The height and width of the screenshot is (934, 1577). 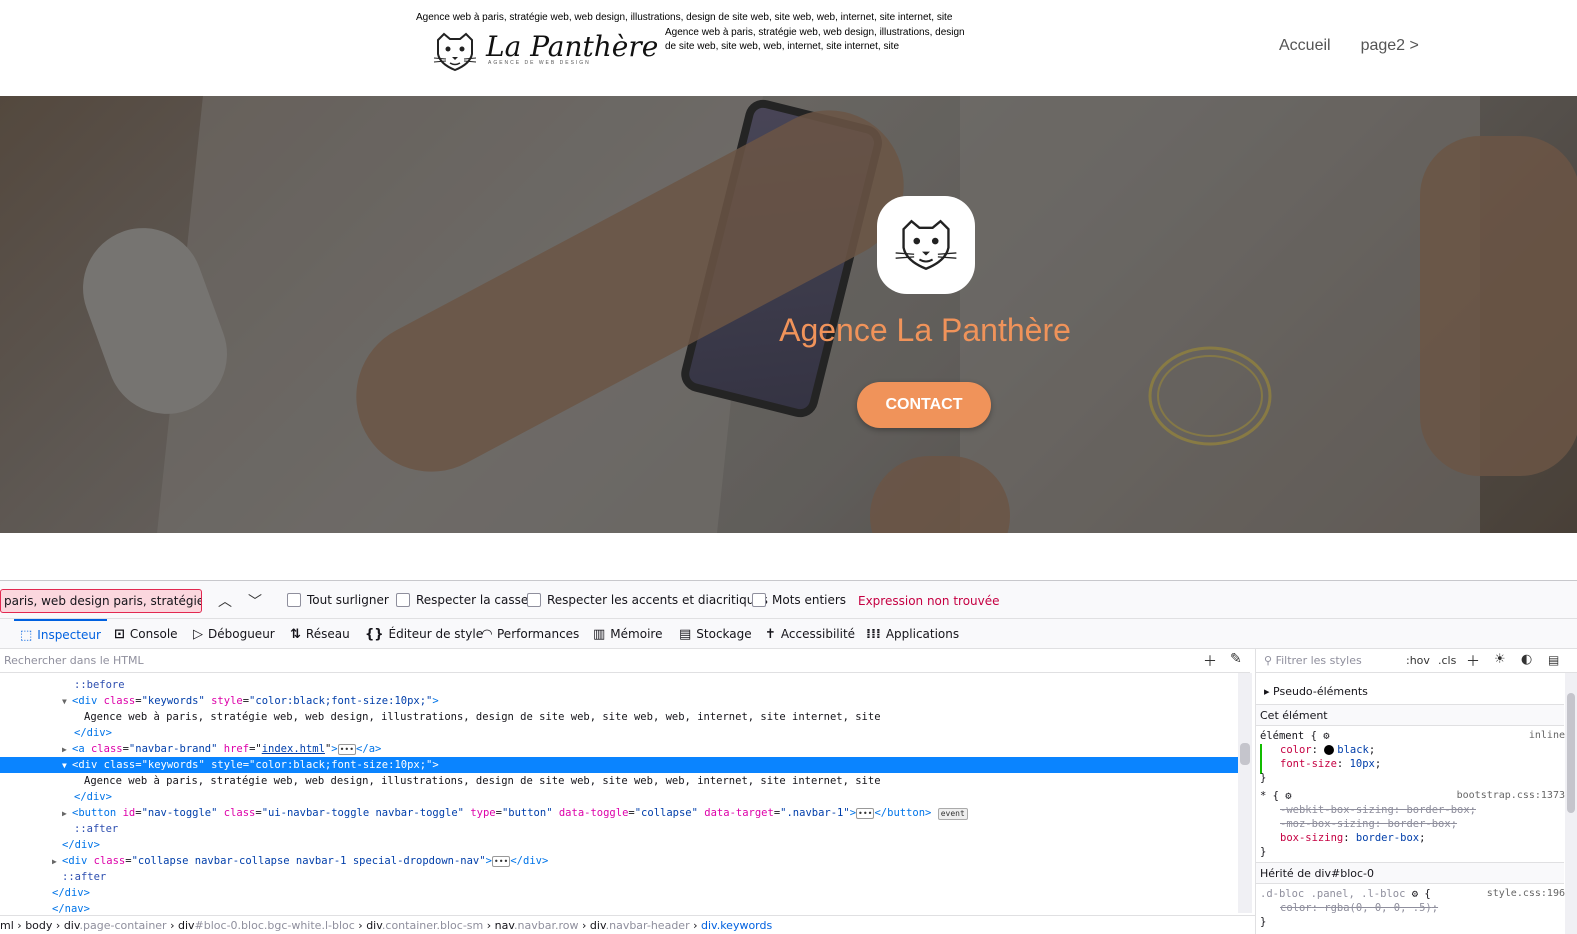 I want to click on element-rule-selector: élément { ⚙, so click(x=1295, y=736).